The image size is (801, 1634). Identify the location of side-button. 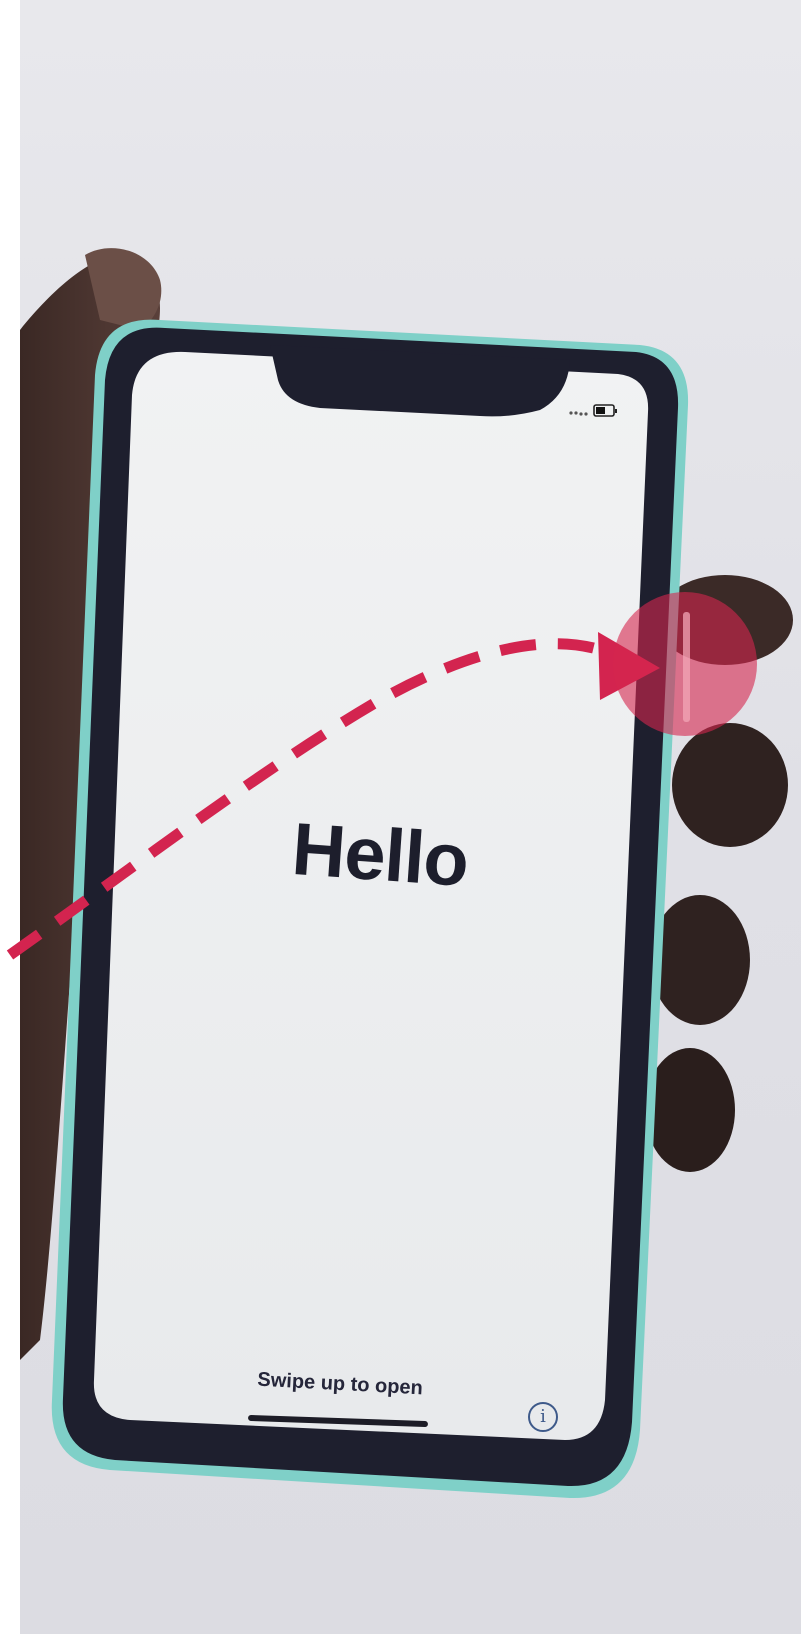
(686, 667).